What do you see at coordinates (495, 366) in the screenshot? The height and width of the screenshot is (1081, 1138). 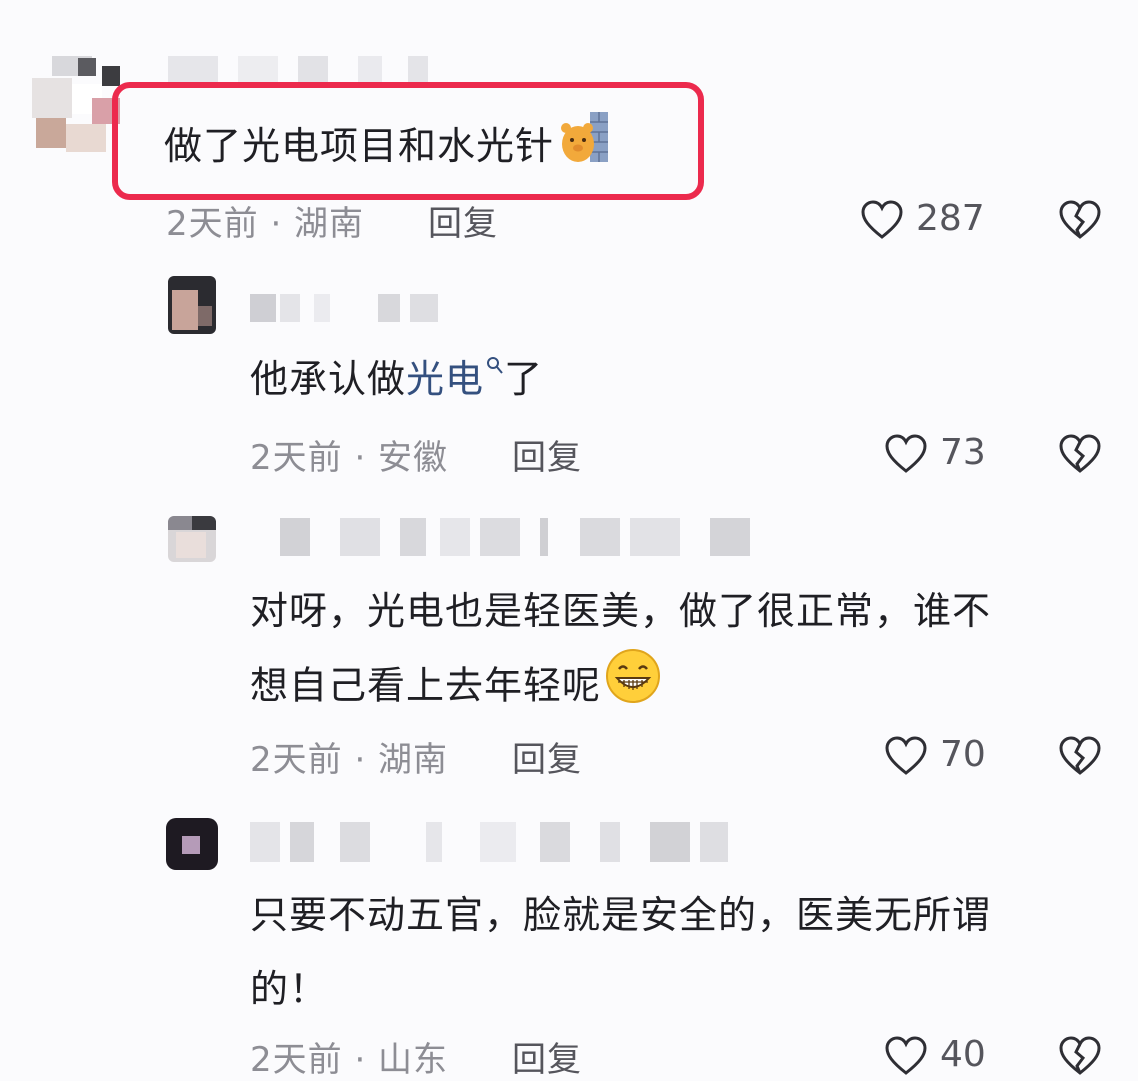 I see `search-icon` at bounding box center [495, 366].